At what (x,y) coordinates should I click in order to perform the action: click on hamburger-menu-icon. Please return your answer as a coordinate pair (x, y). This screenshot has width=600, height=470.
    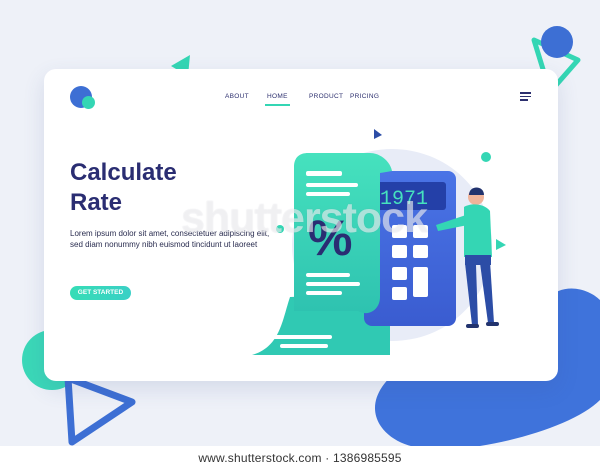
    Looking at the image, I should click on (525, 96).